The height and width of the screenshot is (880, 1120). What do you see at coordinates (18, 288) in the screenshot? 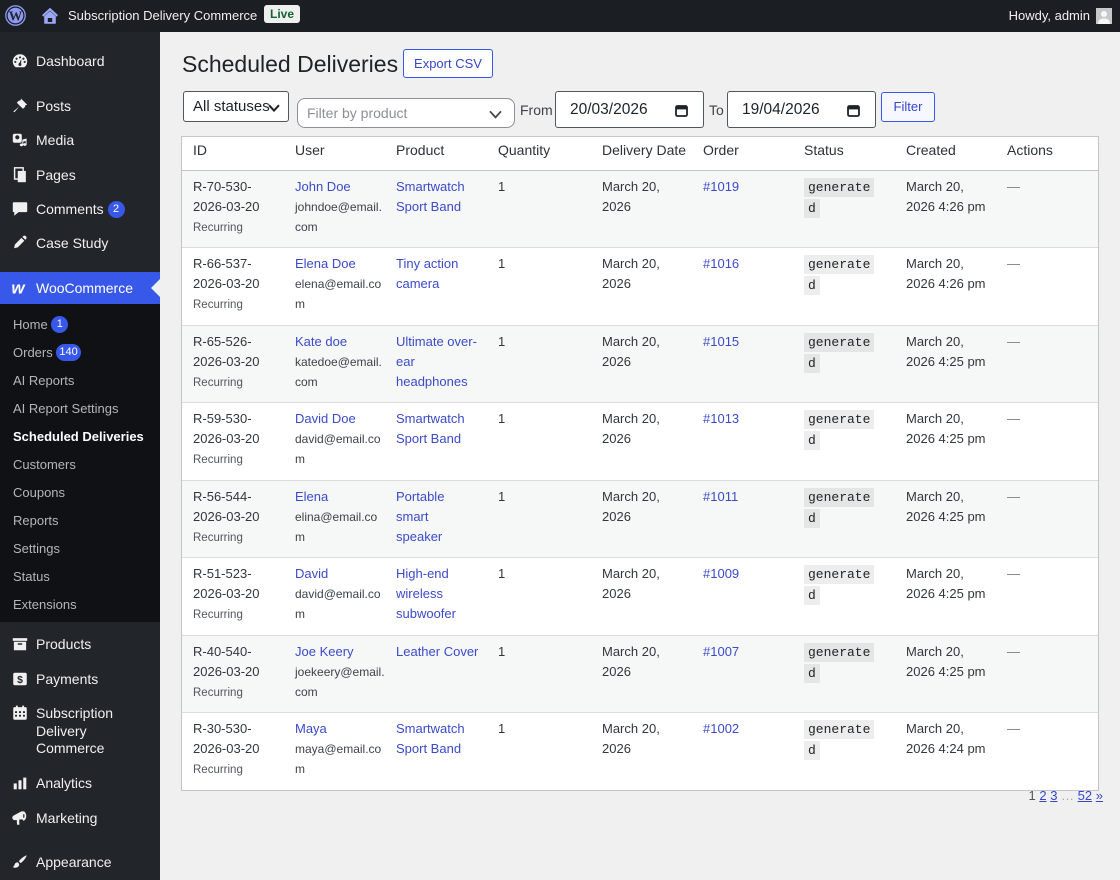
I see `svg-text: w` at bounding box center [18, 288].